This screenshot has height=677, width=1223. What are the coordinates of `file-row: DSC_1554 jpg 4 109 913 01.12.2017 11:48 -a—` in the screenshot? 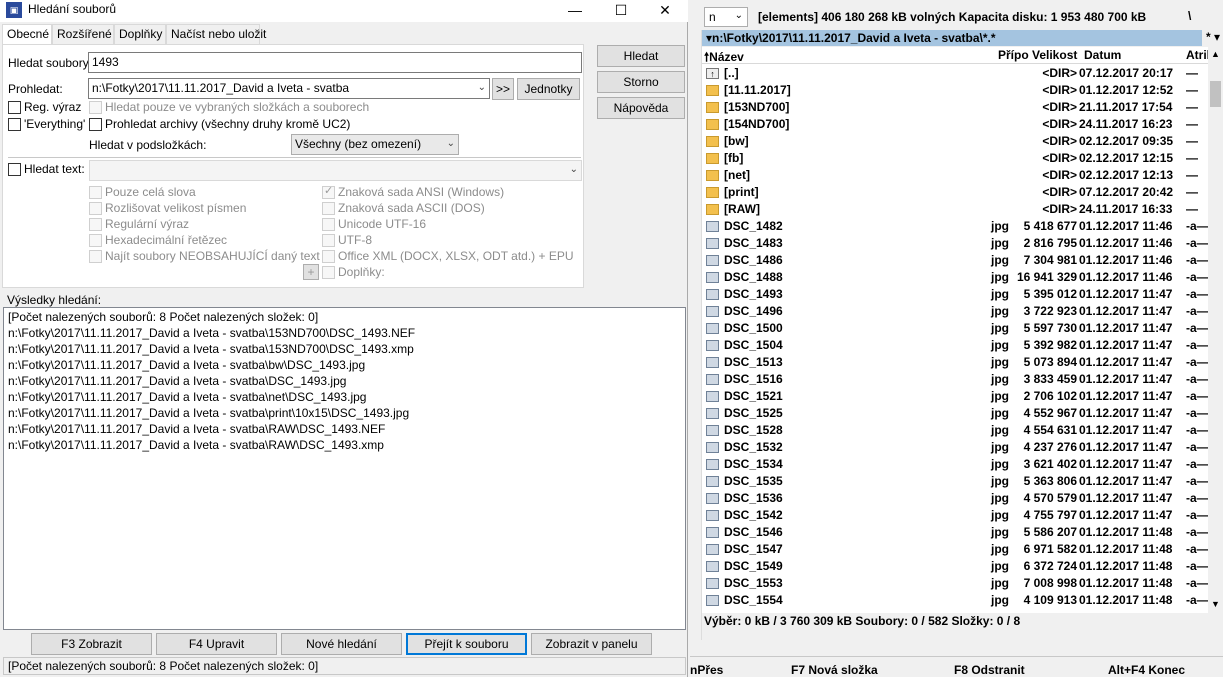 It's located at (955, 600).